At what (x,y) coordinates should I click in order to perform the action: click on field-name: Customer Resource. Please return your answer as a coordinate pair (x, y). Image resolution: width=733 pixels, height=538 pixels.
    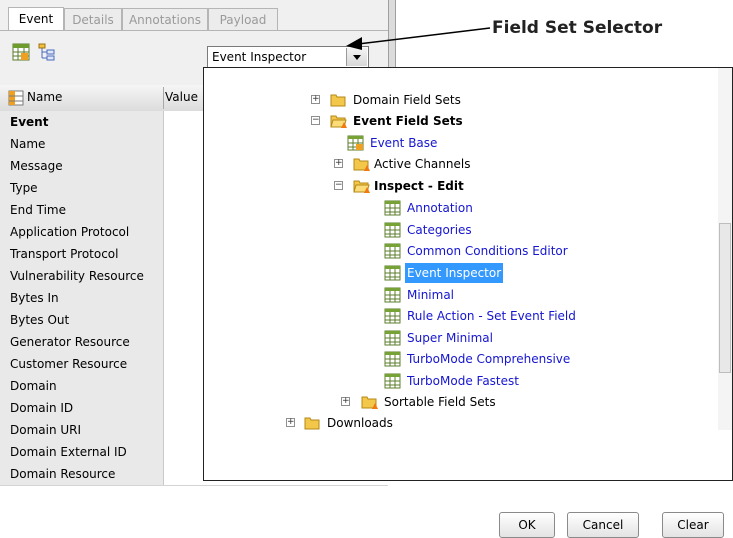
    Looking at the image, I should click on (69, 364).